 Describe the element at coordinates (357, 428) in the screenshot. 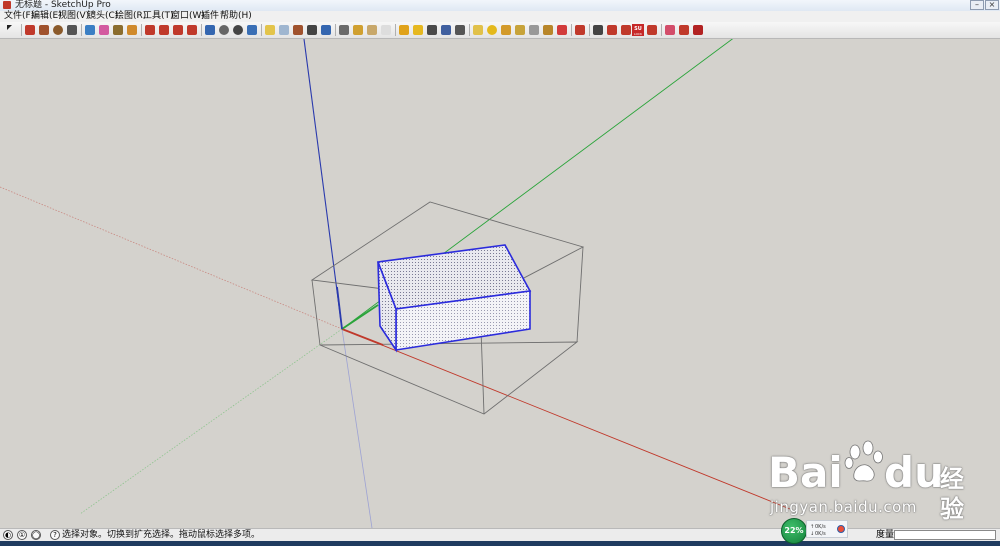

I see `negative-blue-axis` at that location.